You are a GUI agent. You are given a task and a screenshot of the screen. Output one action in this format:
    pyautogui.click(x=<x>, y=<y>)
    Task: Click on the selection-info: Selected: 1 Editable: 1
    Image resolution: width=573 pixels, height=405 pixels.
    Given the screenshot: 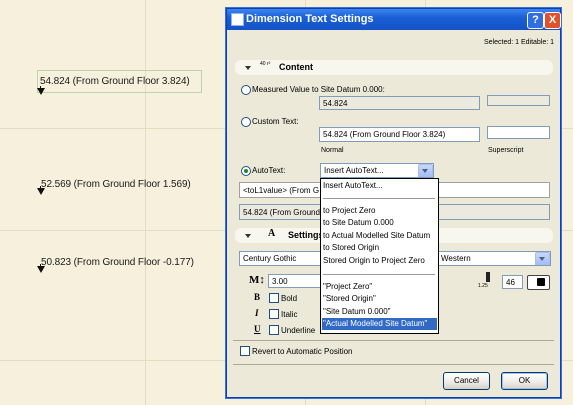 What is the action you would take?
    pyautogui.click(x=519, y=42)
    